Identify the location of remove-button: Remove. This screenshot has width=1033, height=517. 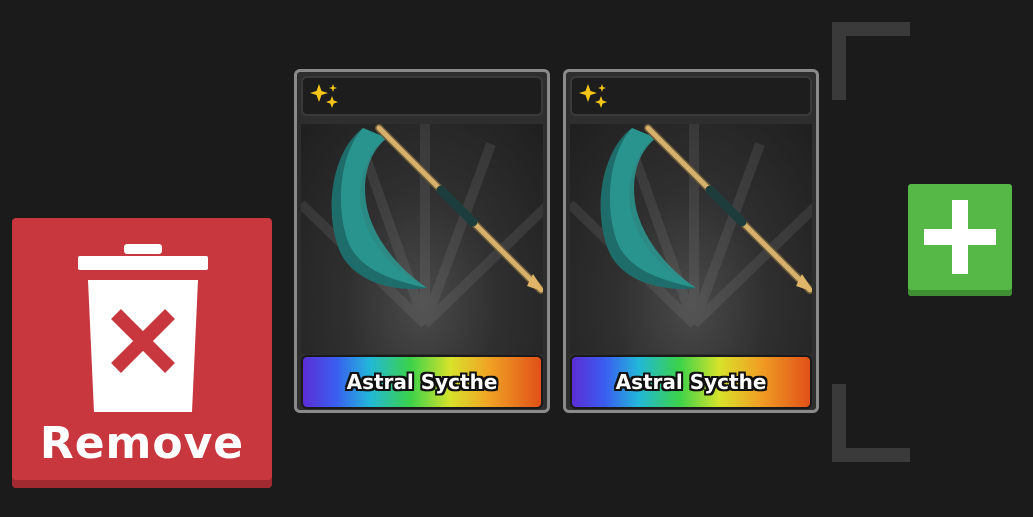
(142, 353).